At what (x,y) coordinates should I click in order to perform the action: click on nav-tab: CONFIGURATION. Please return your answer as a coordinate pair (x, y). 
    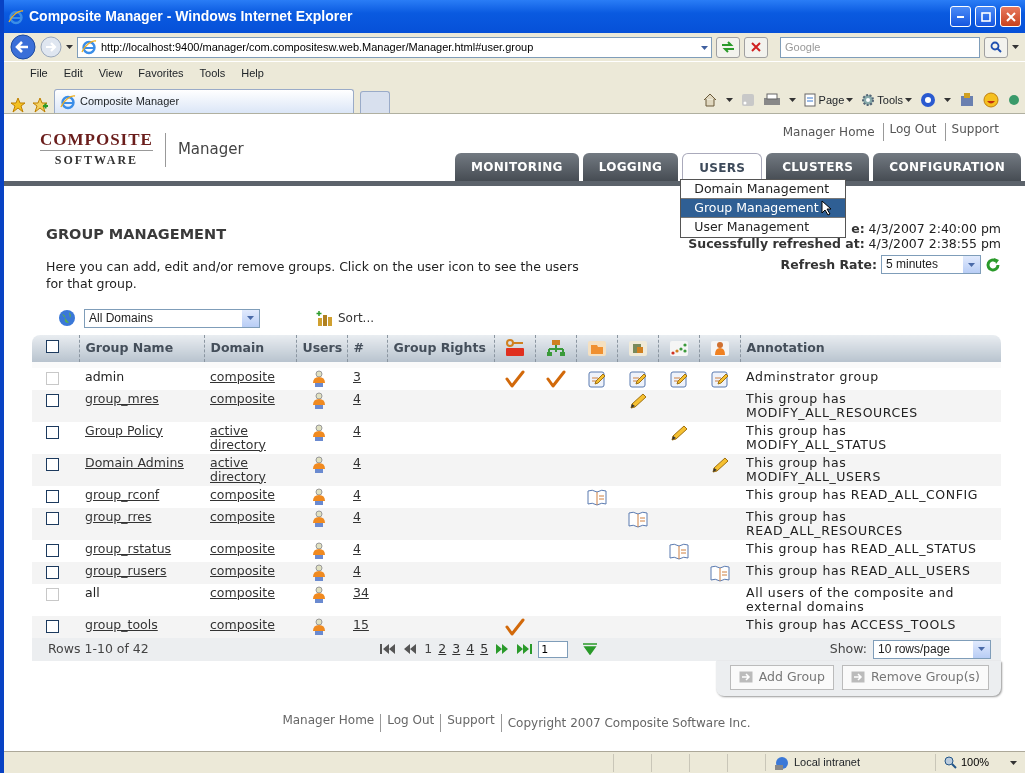
    Looking at the image, I should click on (947, 167).